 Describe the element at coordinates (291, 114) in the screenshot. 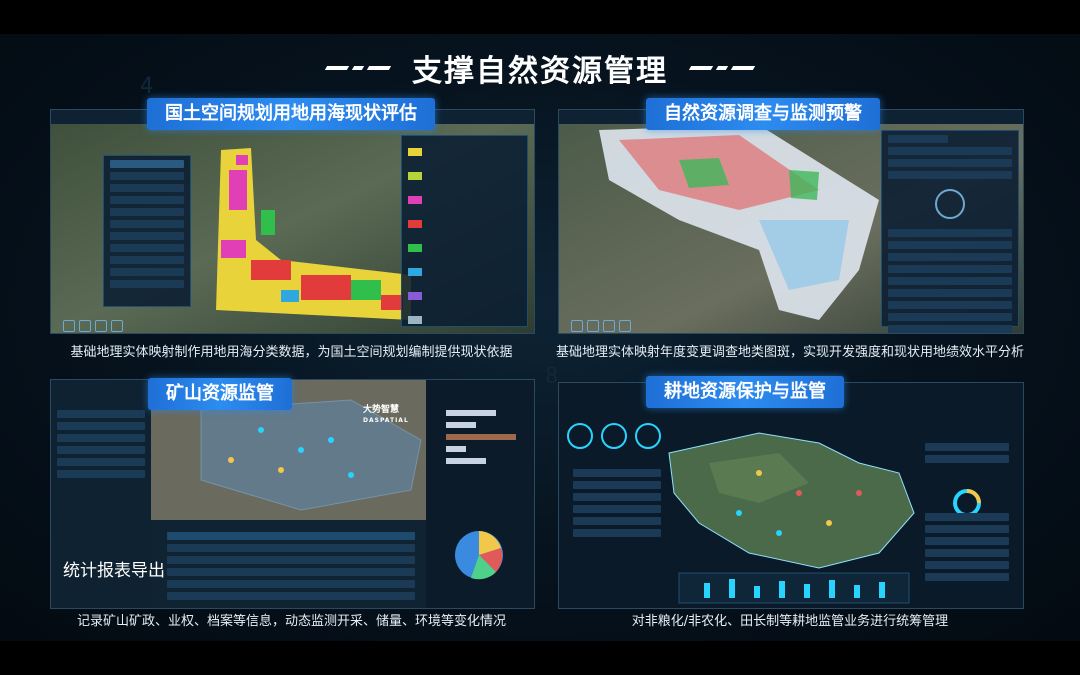

I see `panel-badge-land-use: 国土空间规划用地用海现状评估` at that location.